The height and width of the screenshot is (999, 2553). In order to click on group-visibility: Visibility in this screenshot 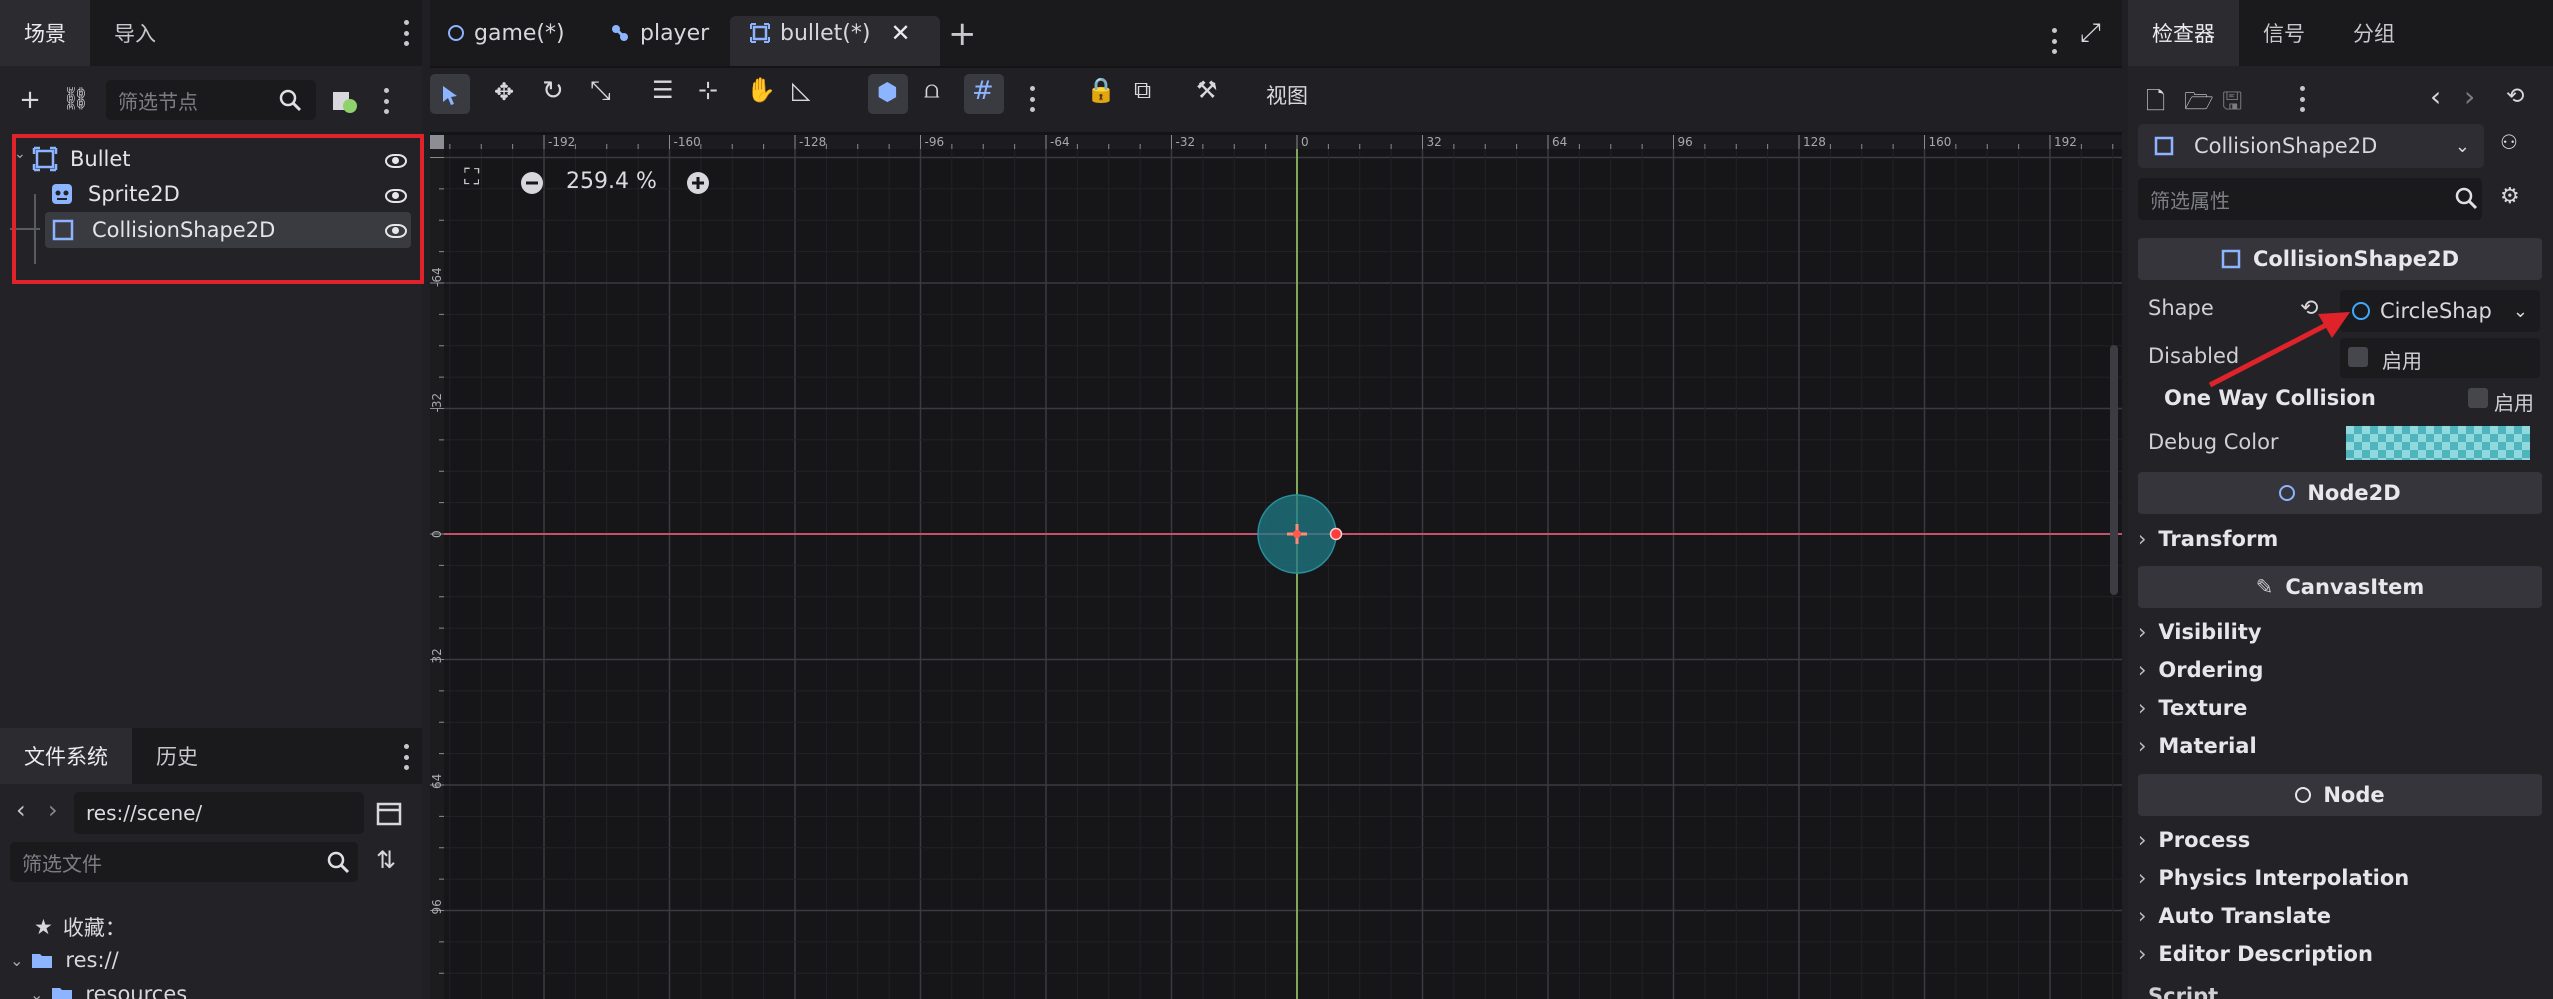, I will do `click(2199, 632)`.